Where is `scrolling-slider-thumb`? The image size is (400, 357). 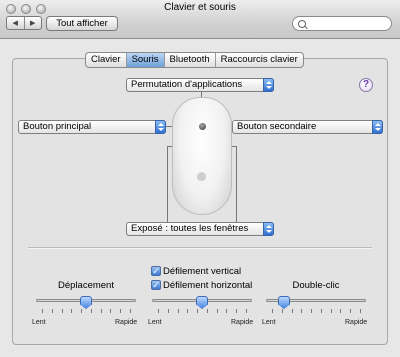
scrolling-slider-thumb is located at coordinates (202, 302).